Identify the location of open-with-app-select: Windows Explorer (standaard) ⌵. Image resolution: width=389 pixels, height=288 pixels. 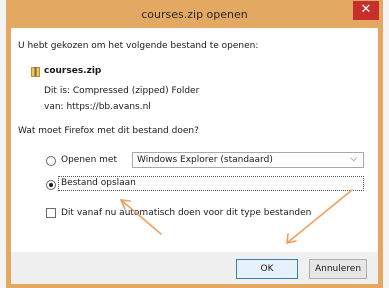
(248, 160).